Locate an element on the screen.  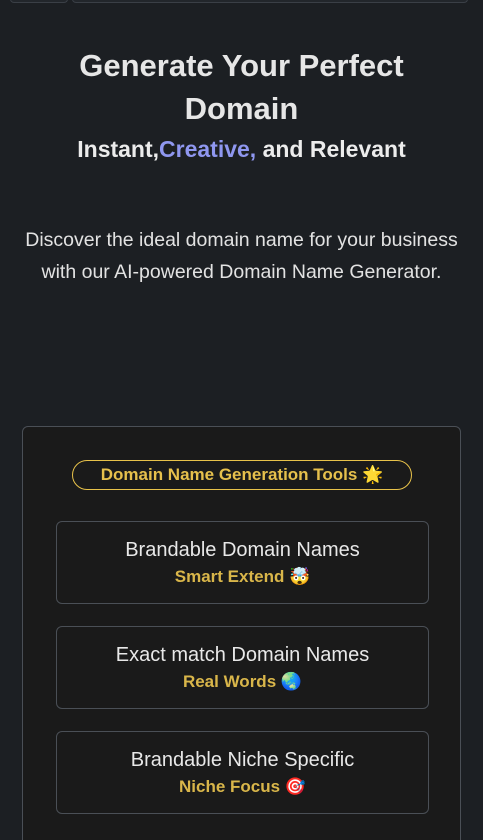
tool-card-tag: Real Words 🌏 is located at coordinates (242, 682).